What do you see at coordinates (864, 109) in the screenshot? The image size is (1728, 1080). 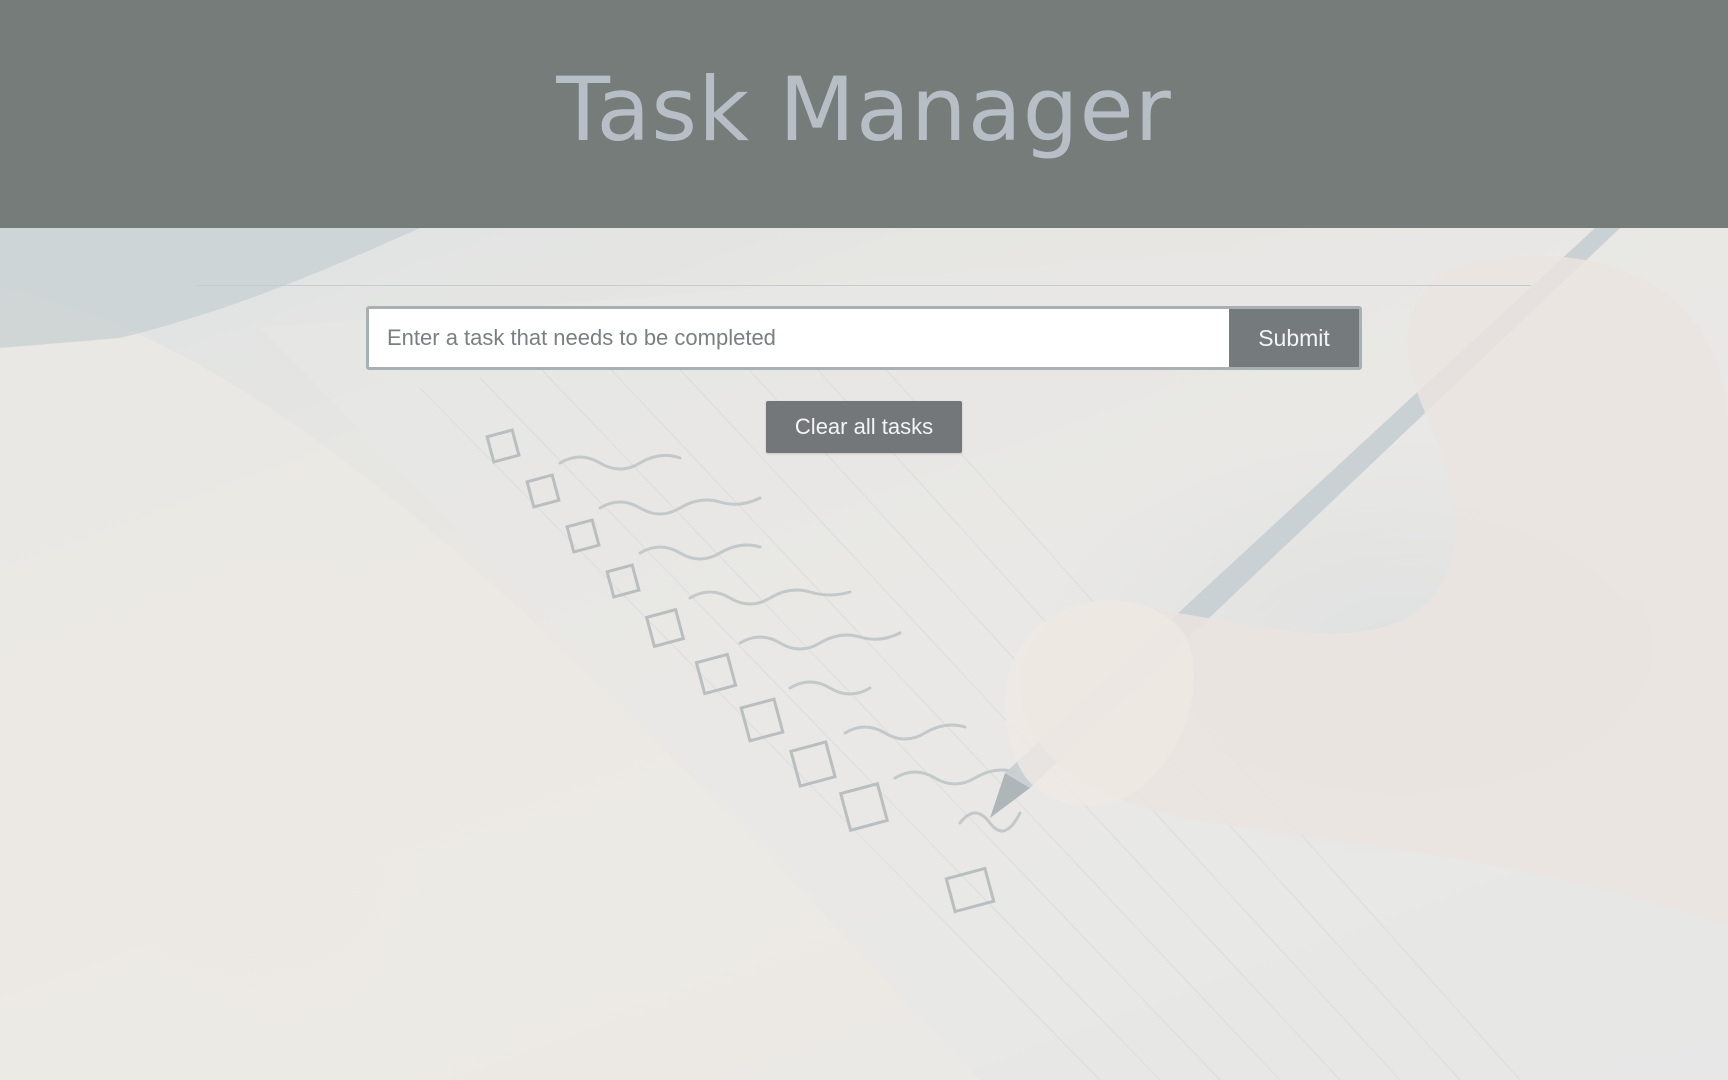 I see `page-title: Task Manager` at bounding box center [864, 109].